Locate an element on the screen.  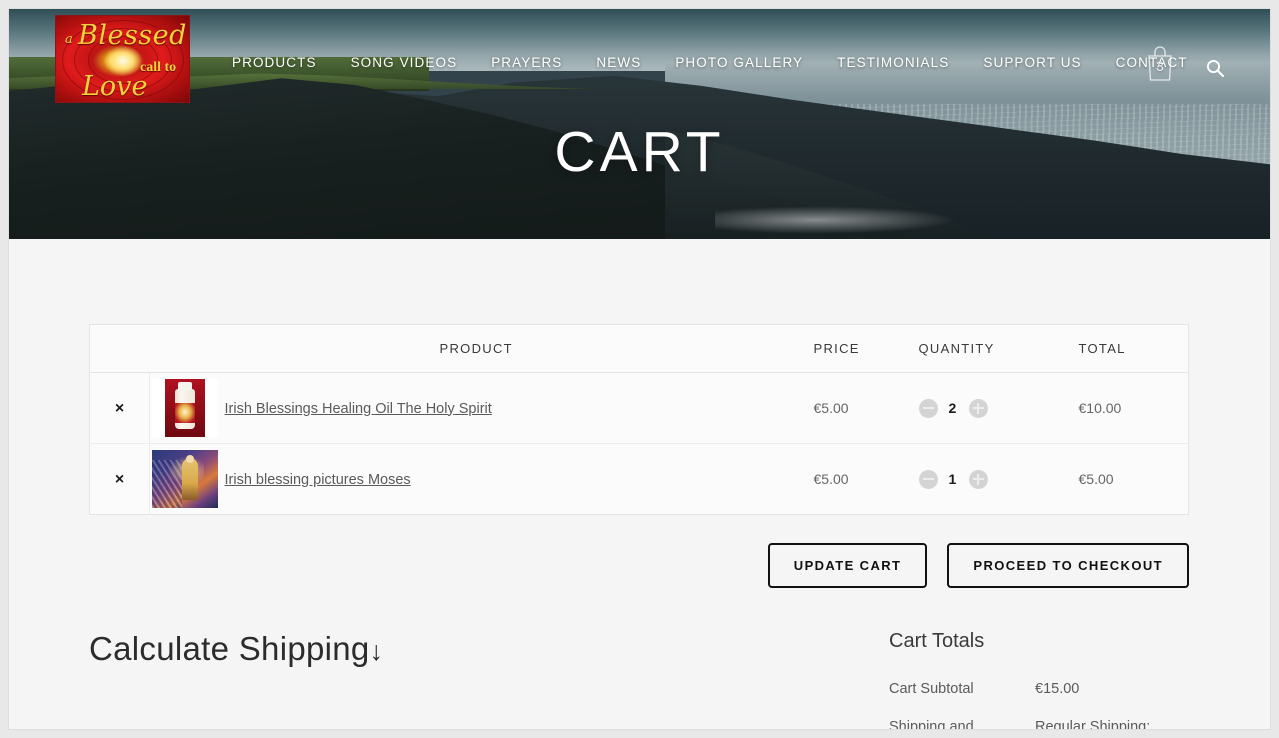
product-line-total: €5.00 is located at coordinates (1096, 479).